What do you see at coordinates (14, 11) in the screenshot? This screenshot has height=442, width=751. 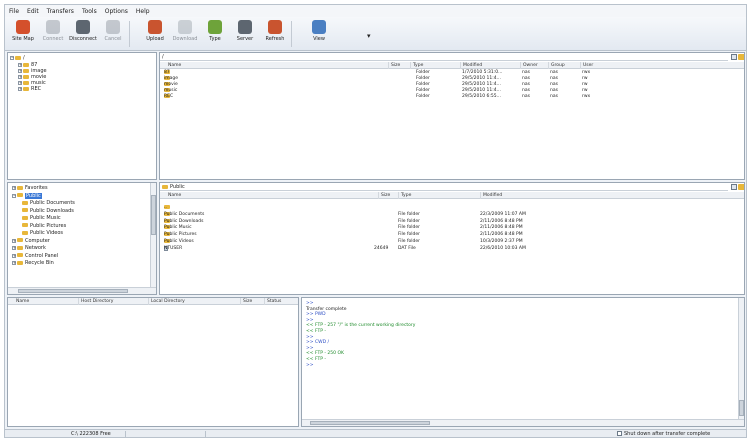 I see `menu-file: File` at bounding box center [14, 11].